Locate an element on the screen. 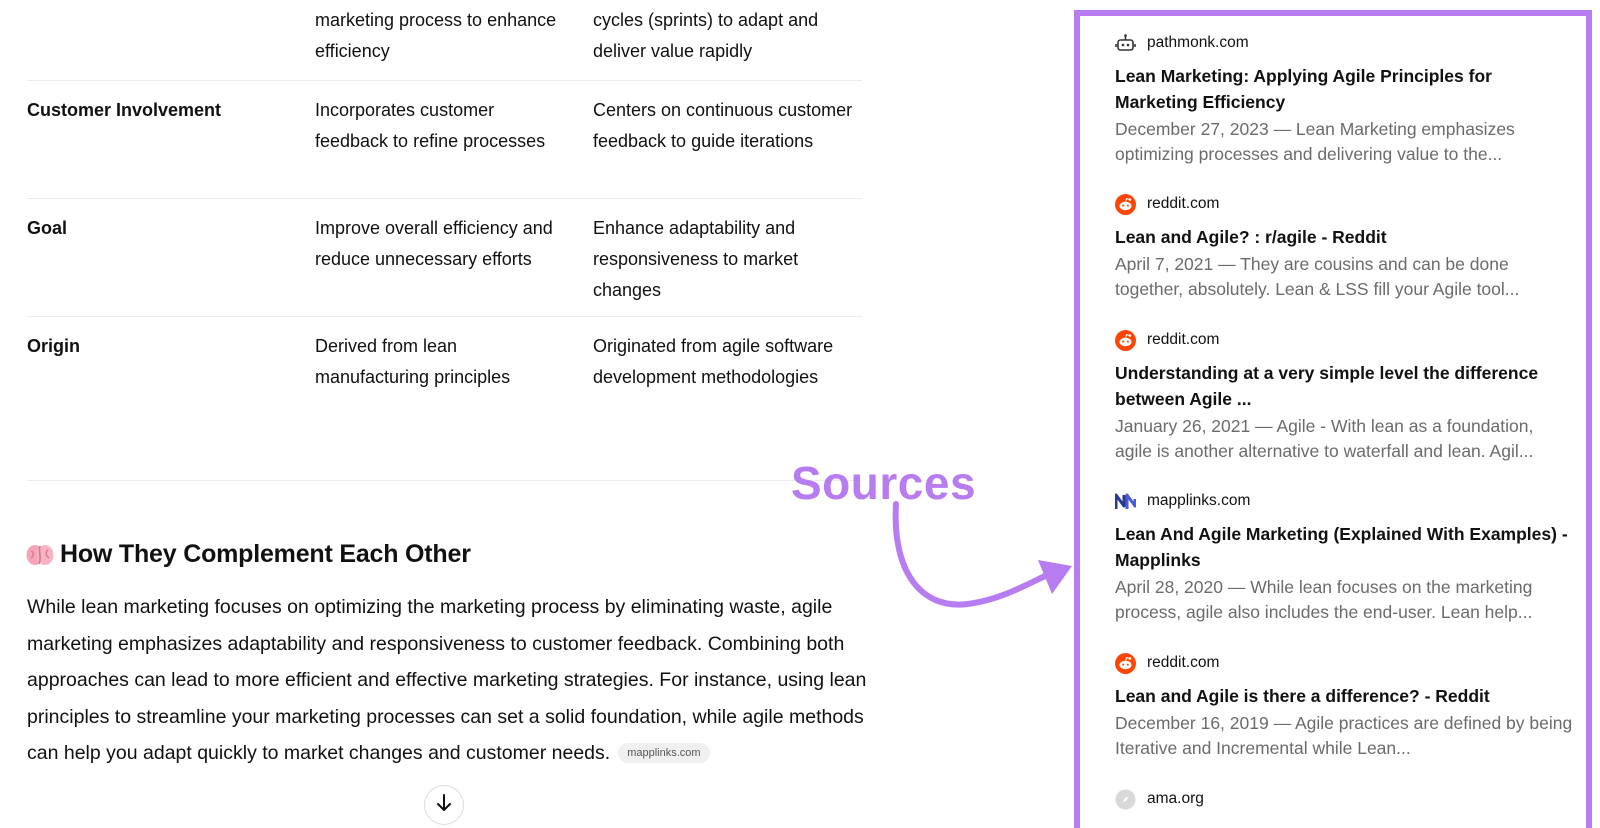  row-label: Goal is located at coordinates (47, 228).